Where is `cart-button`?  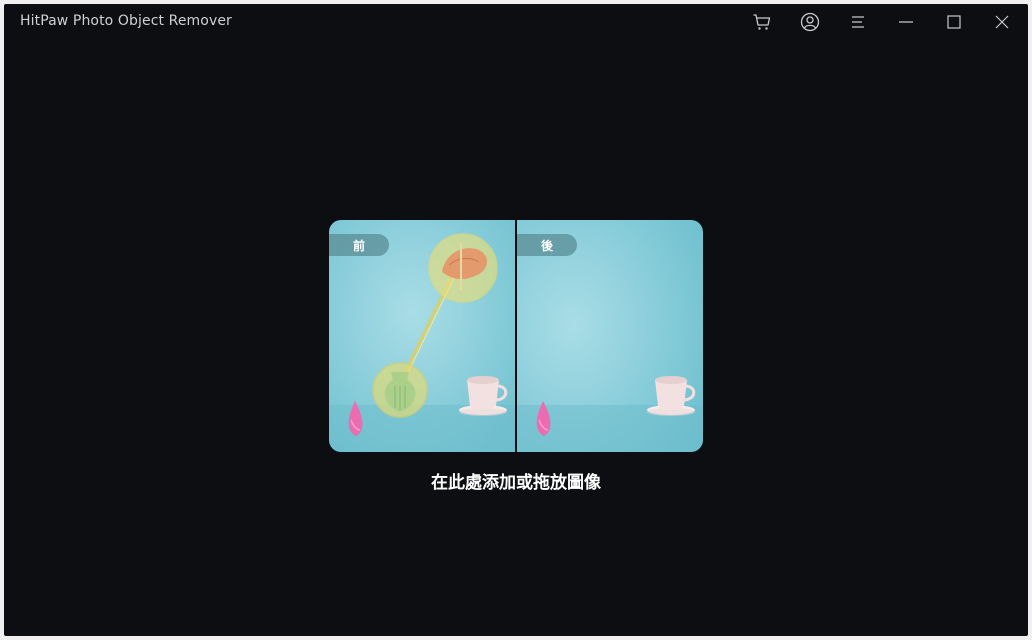
cart-button is located at coordinates (762, 22).